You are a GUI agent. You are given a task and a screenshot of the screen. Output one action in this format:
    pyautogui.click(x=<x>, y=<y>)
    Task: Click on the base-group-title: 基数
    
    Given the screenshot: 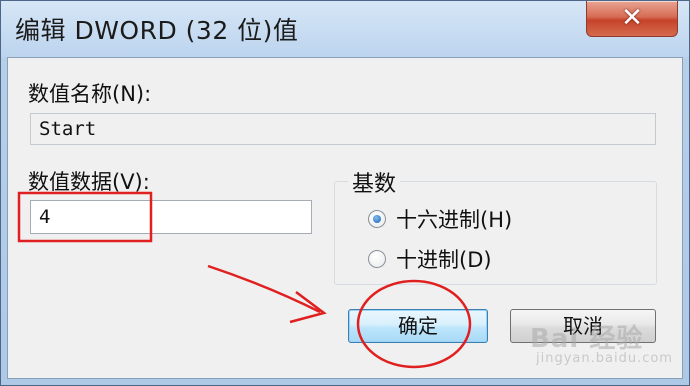 What is the action you would take?
    pyautogui.click(x=374, y=182)
    